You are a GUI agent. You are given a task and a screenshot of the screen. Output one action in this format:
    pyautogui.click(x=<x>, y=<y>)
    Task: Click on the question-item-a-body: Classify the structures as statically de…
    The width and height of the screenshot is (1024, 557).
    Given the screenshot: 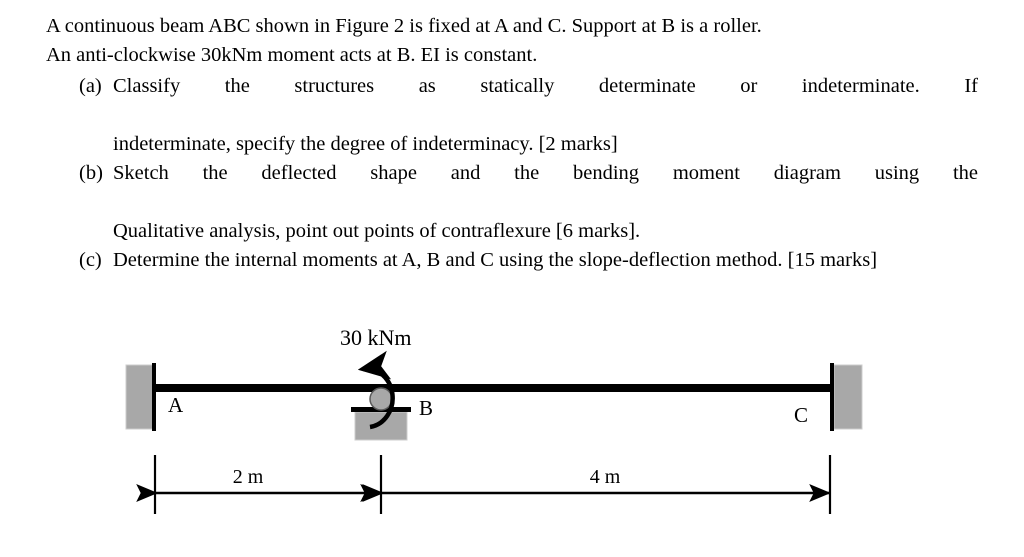 What is the action you would take?
    pyautogui.click(x=545, y=115)
    